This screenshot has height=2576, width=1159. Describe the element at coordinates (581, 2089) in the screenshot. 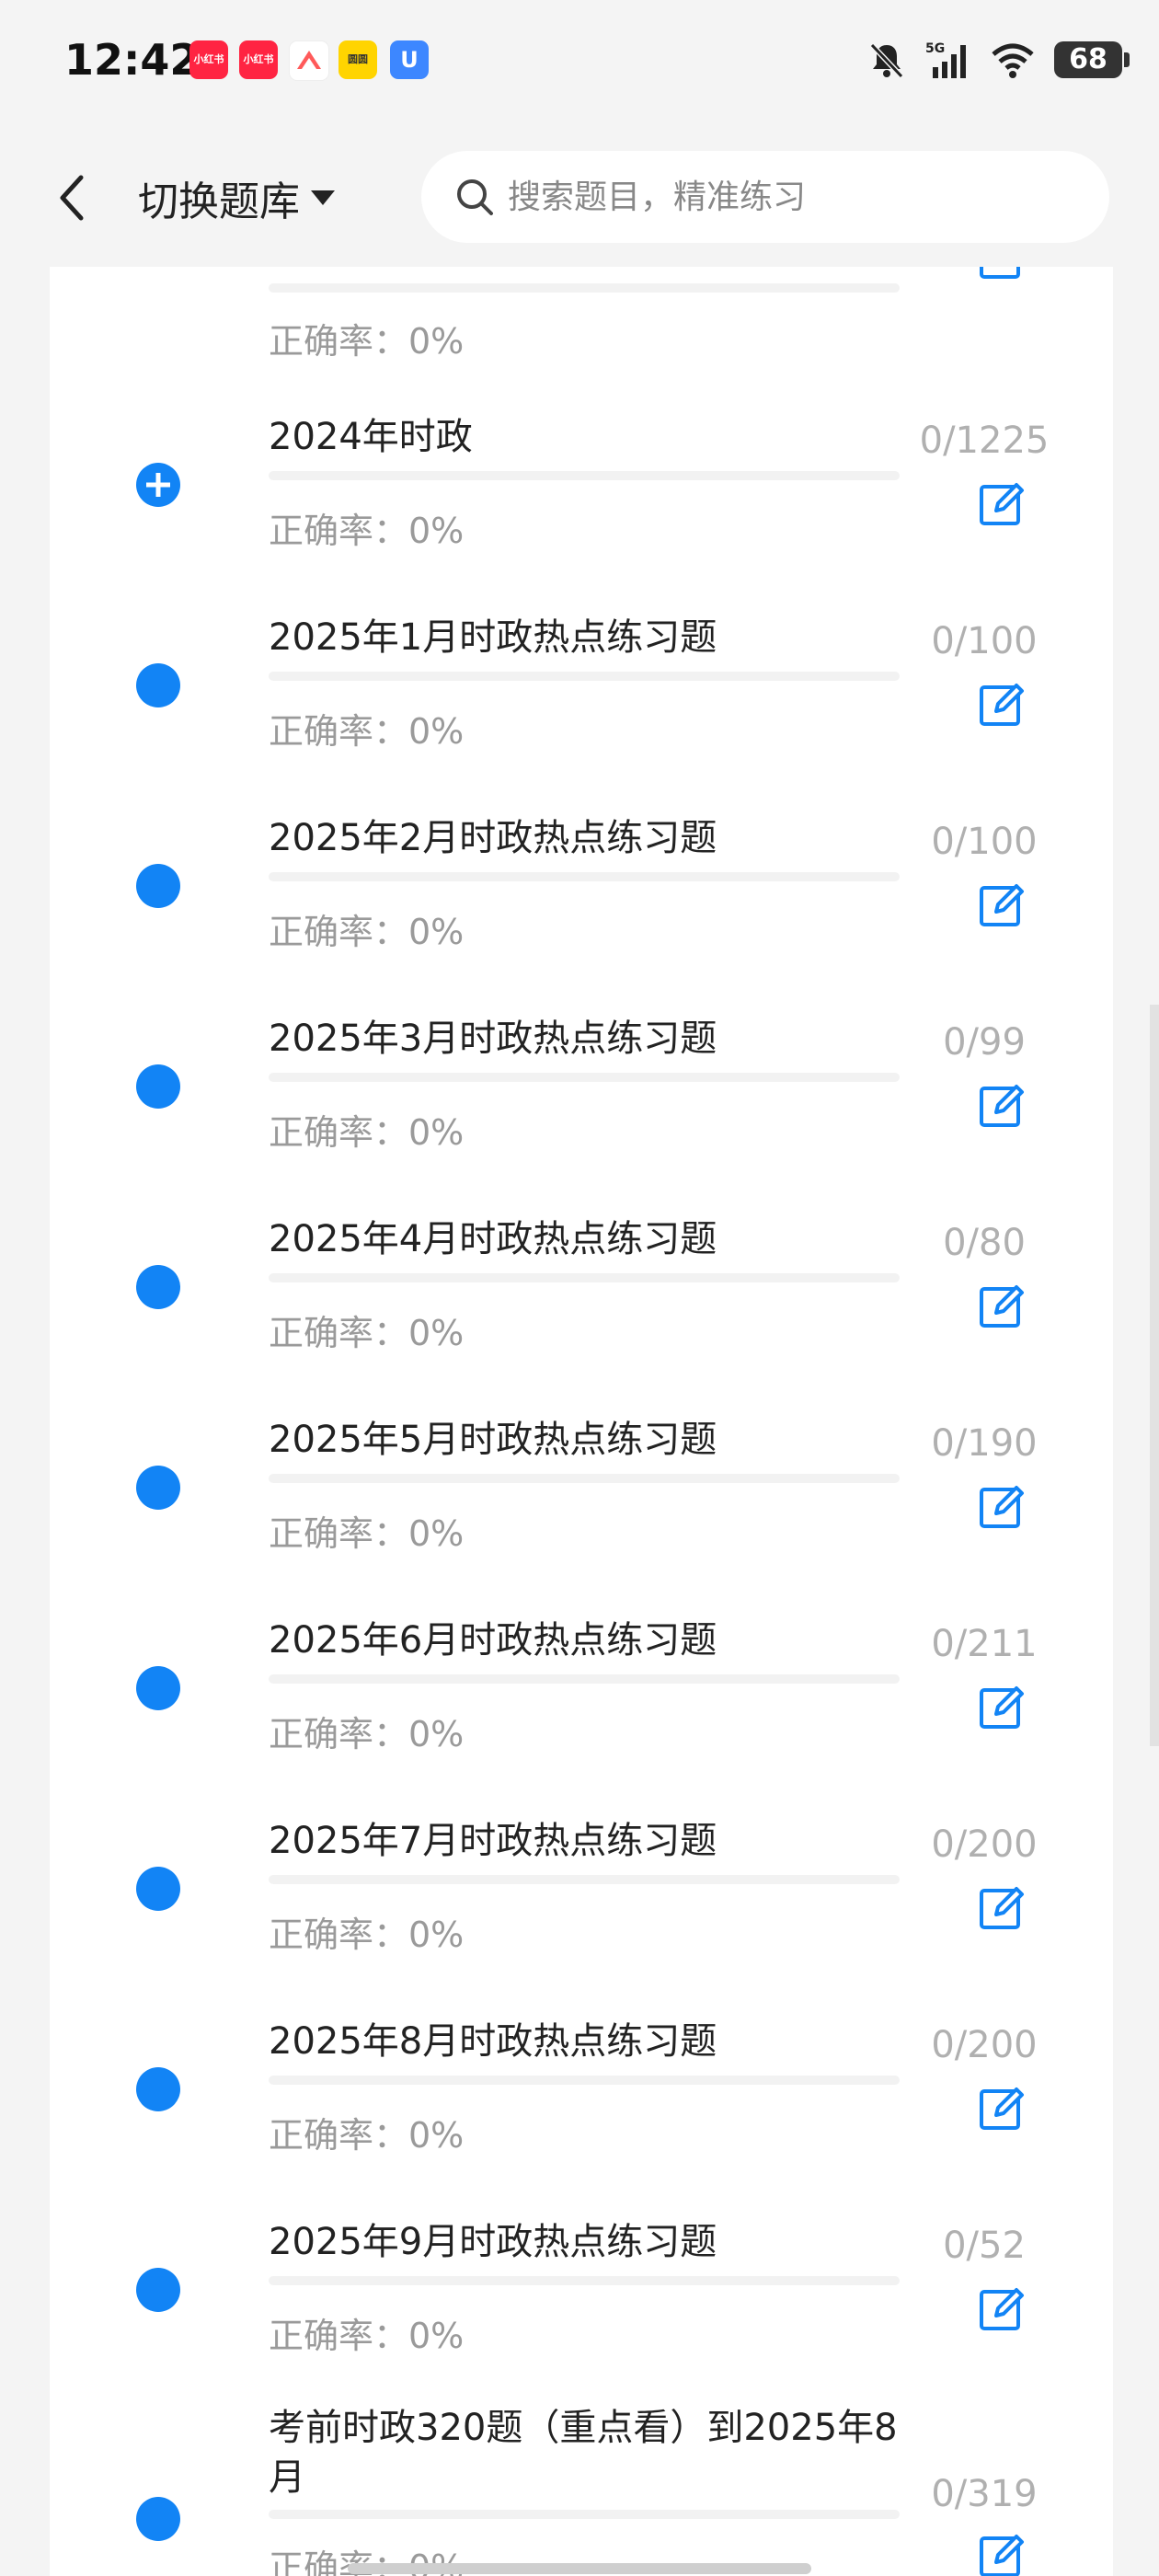

I see `list-item: 2025年8月时政热点练习题 正确率：0% 0/200` at that location.